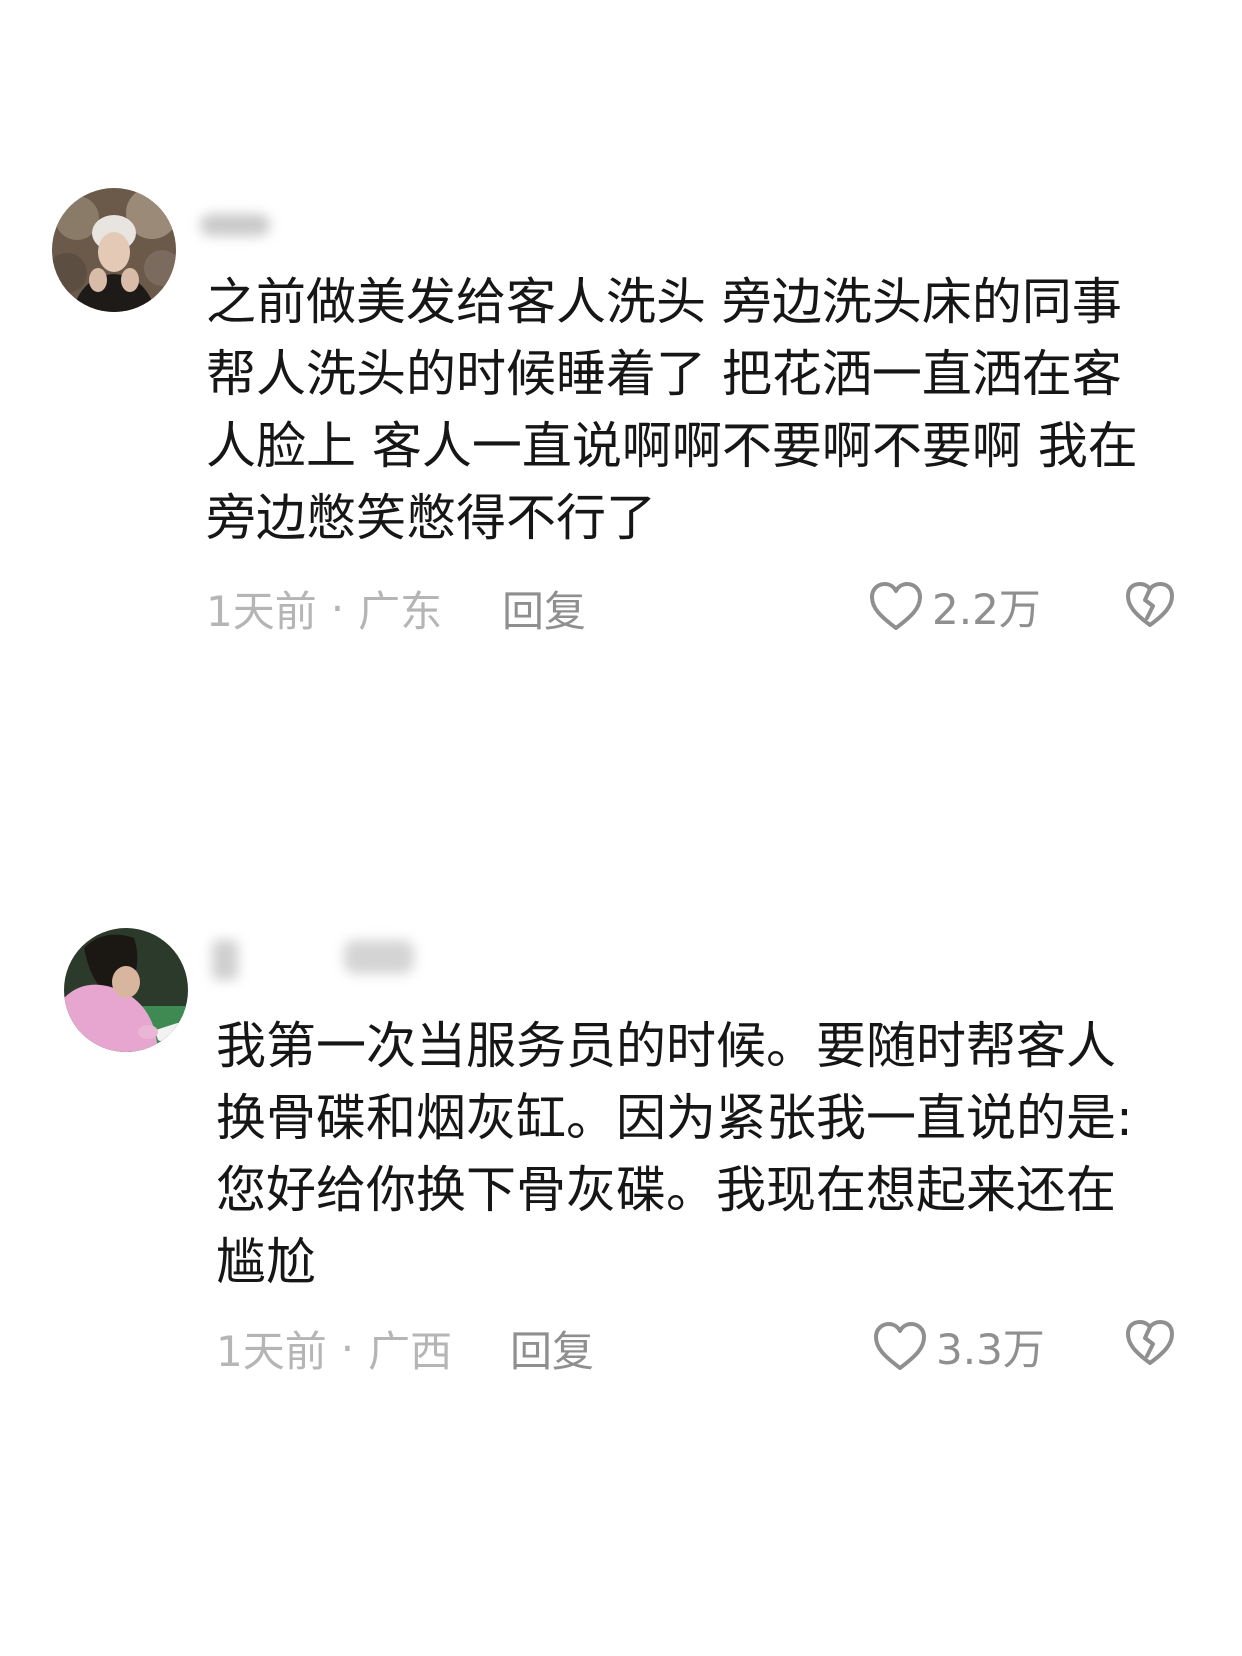 The image size is (1242, 1656). I want to click on like-count: 3.3万, so click(990, 1349).